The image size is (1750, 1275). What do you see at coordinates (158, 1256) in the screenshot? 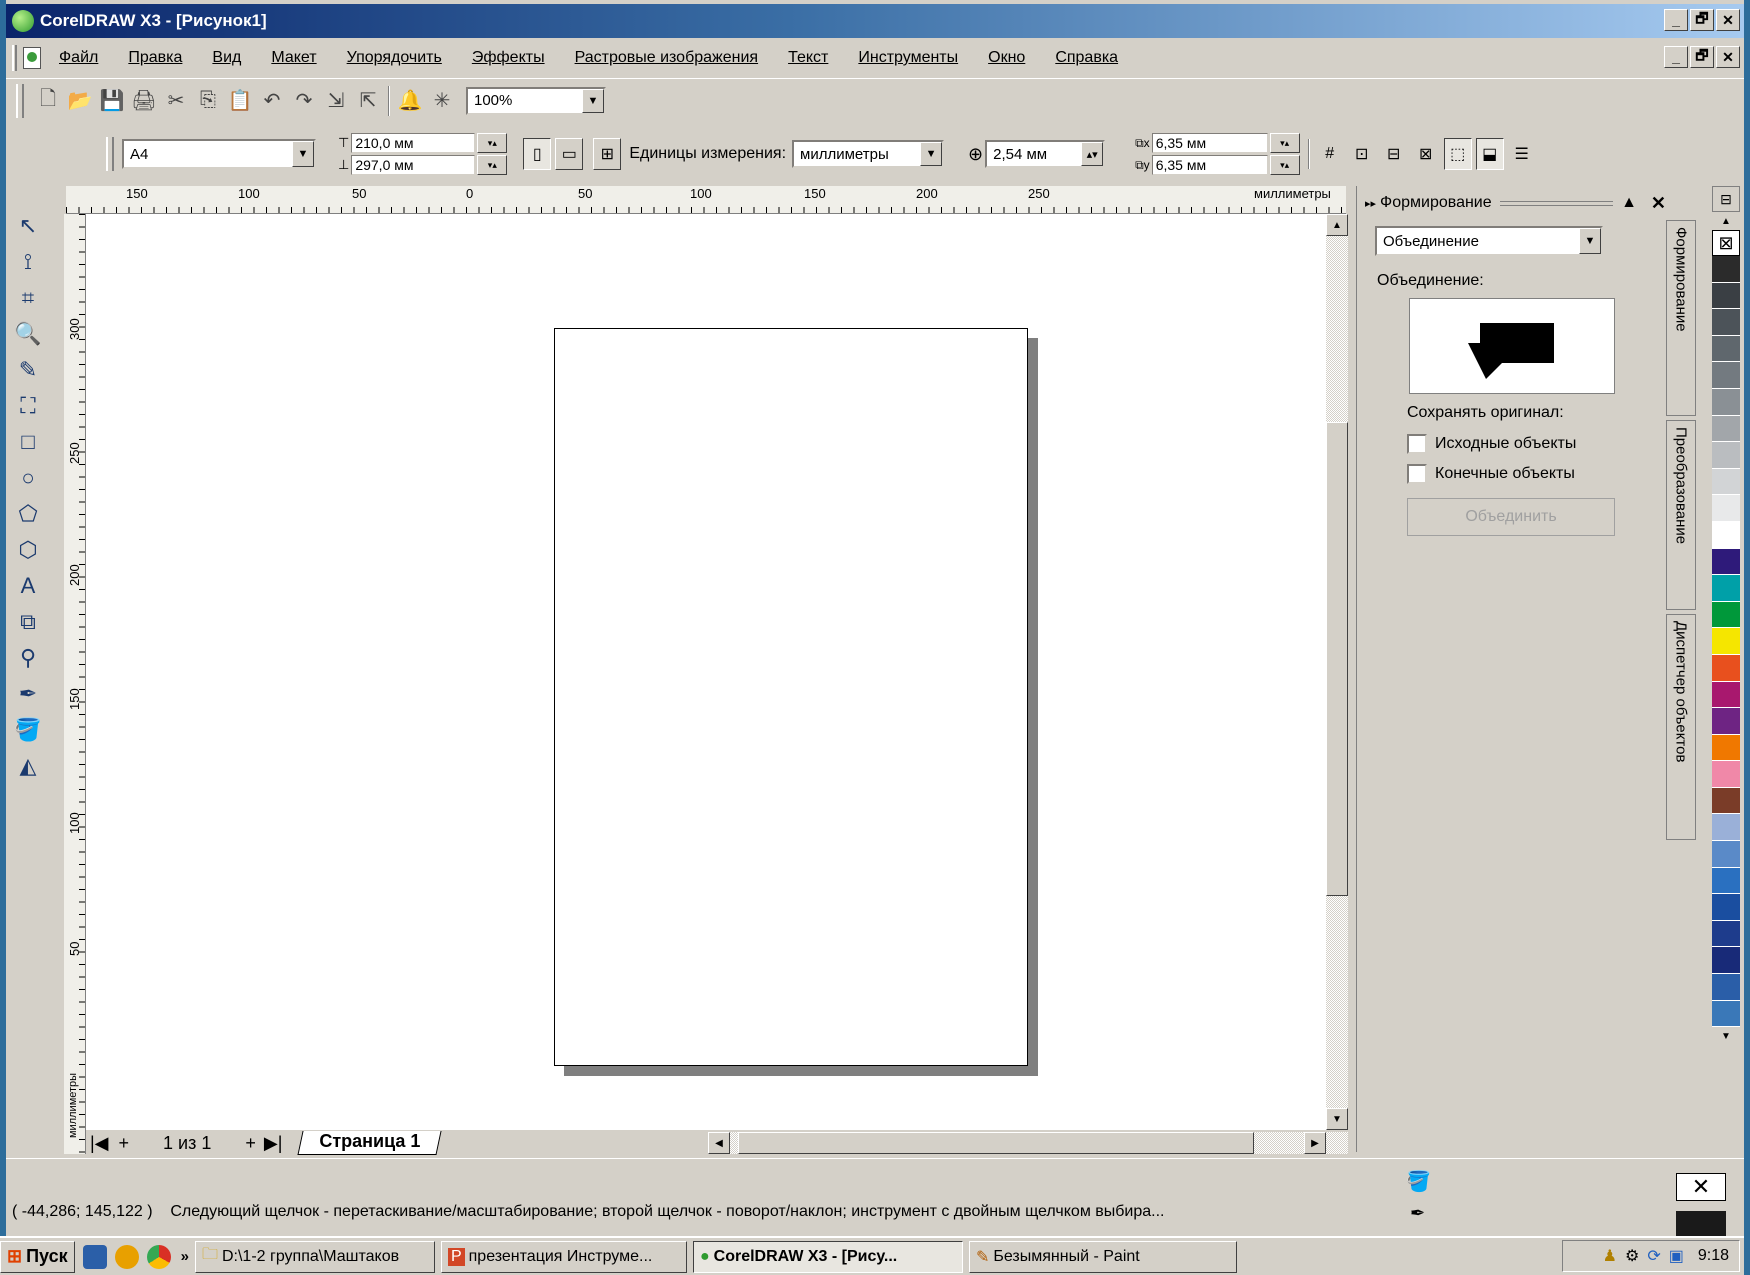
I see `quicklaunch-chrome-icon` at bounding box center [158, 1256].